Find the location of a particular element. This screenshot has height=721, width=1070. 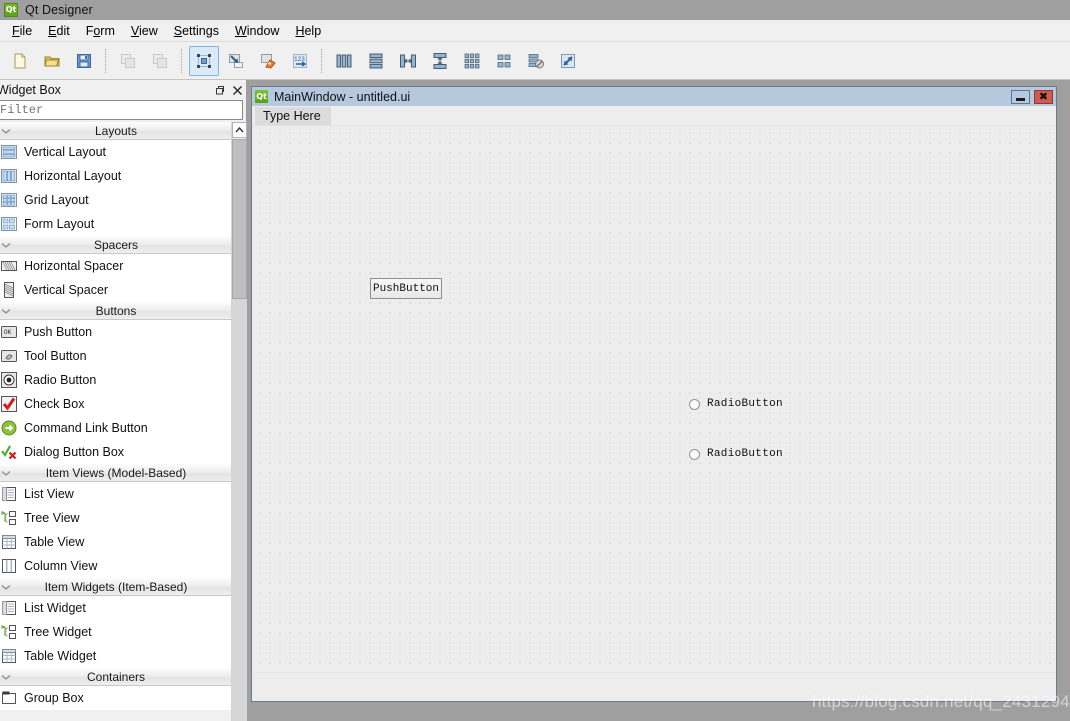

widget-box-item-check-box: Check Box is located at coordinates (116, 404).